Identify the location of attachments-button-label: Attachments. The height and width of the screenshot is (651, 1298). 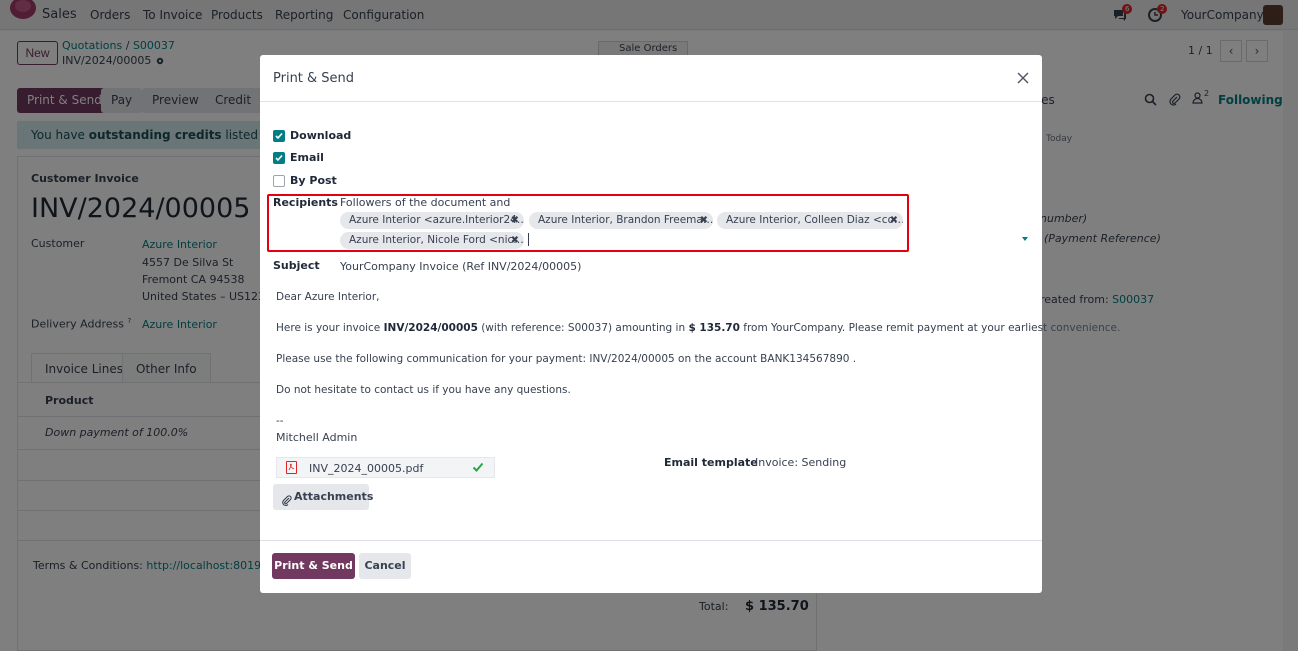
(334, 496).